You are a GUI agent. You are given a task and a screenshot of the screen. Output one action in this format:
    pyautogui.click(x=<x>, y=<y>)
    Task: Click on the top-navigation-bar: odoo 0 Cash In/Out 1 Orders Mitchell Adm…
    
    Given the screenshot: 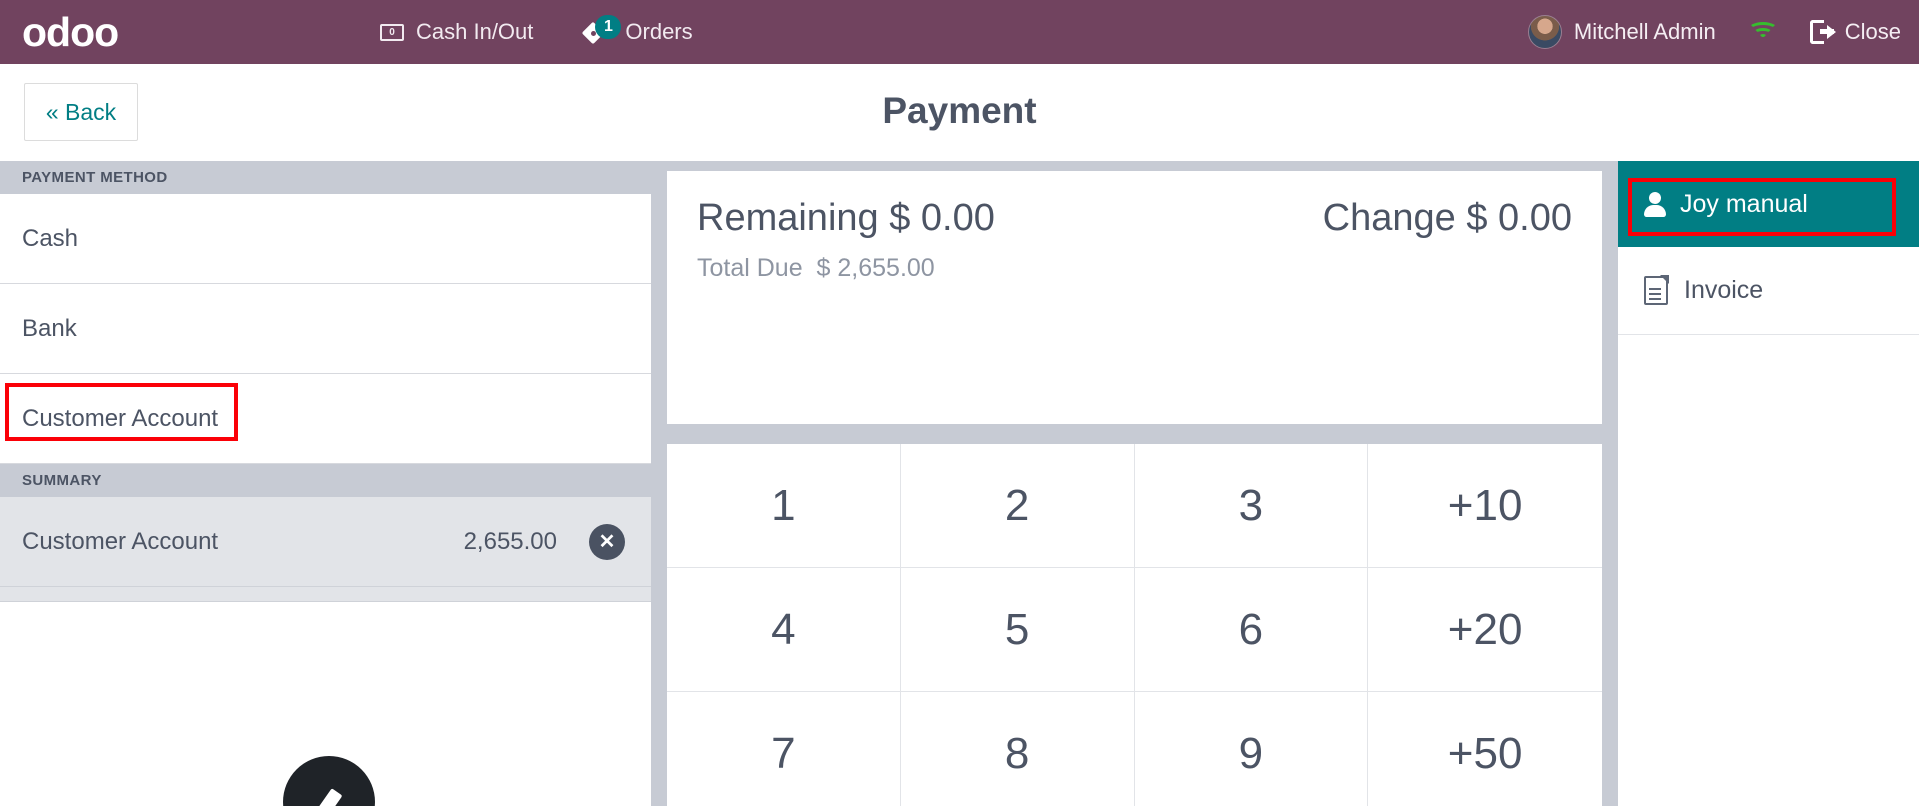 What is the action you would take?
    pyautogui.click(x=959, y=32)
    